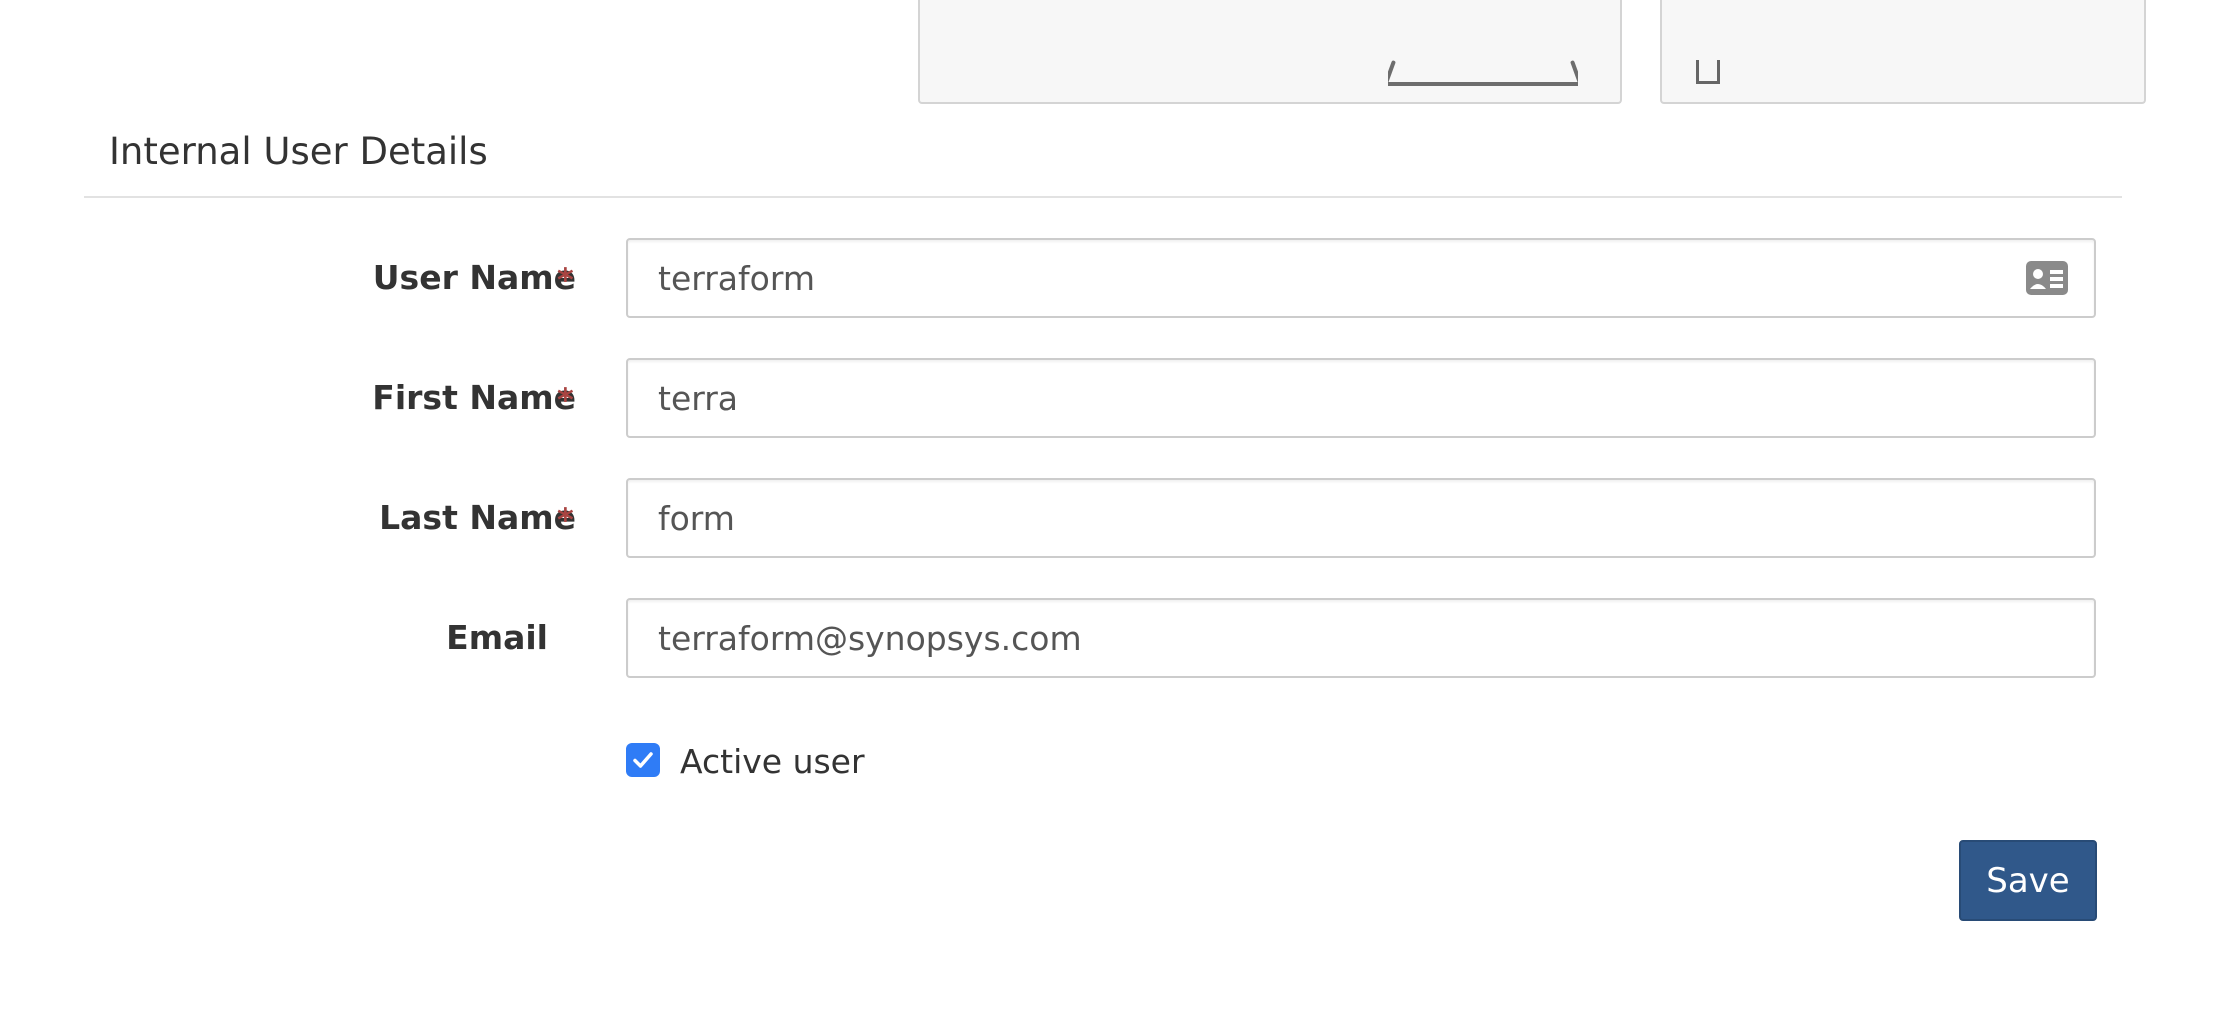  Describe the element at coordinates (1361, 278) in the screenshot. I see `user-name-input` at that location.